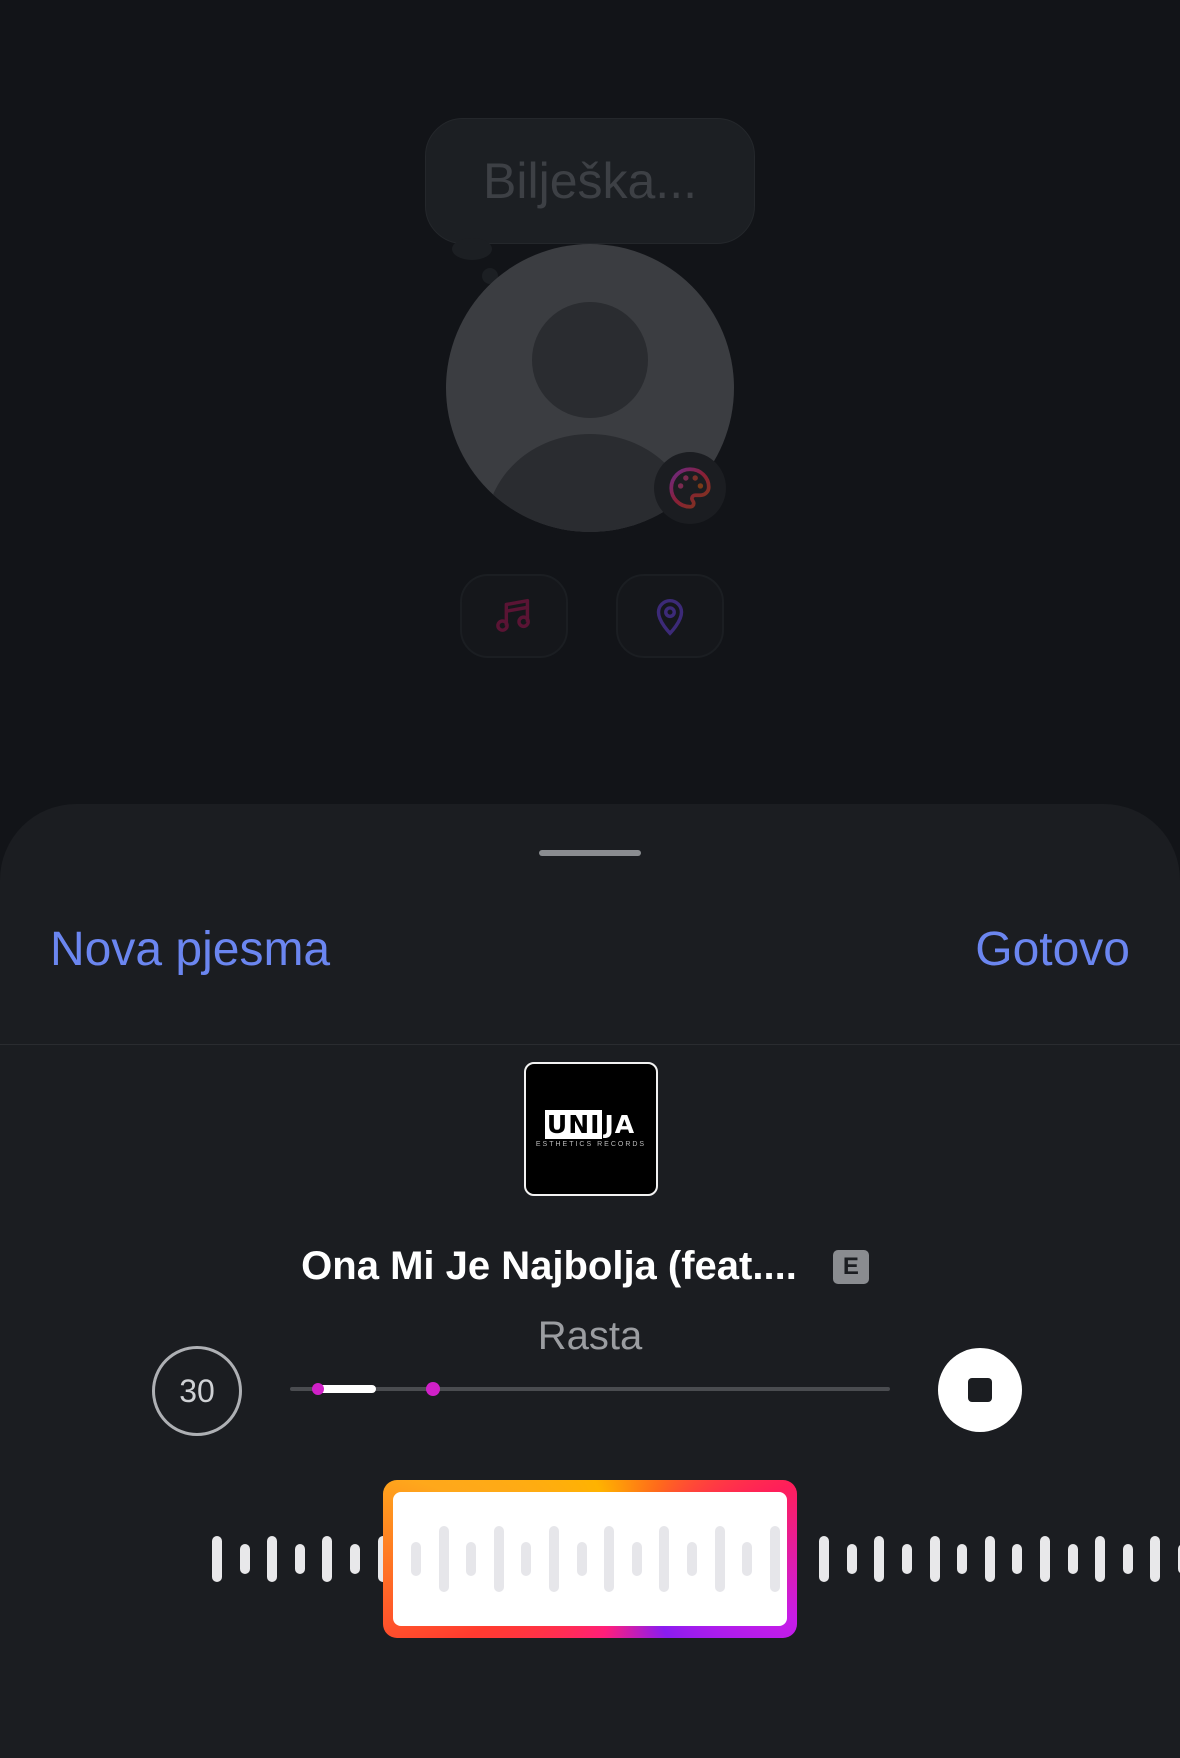  I want to click on location-button, so click(670, 616).